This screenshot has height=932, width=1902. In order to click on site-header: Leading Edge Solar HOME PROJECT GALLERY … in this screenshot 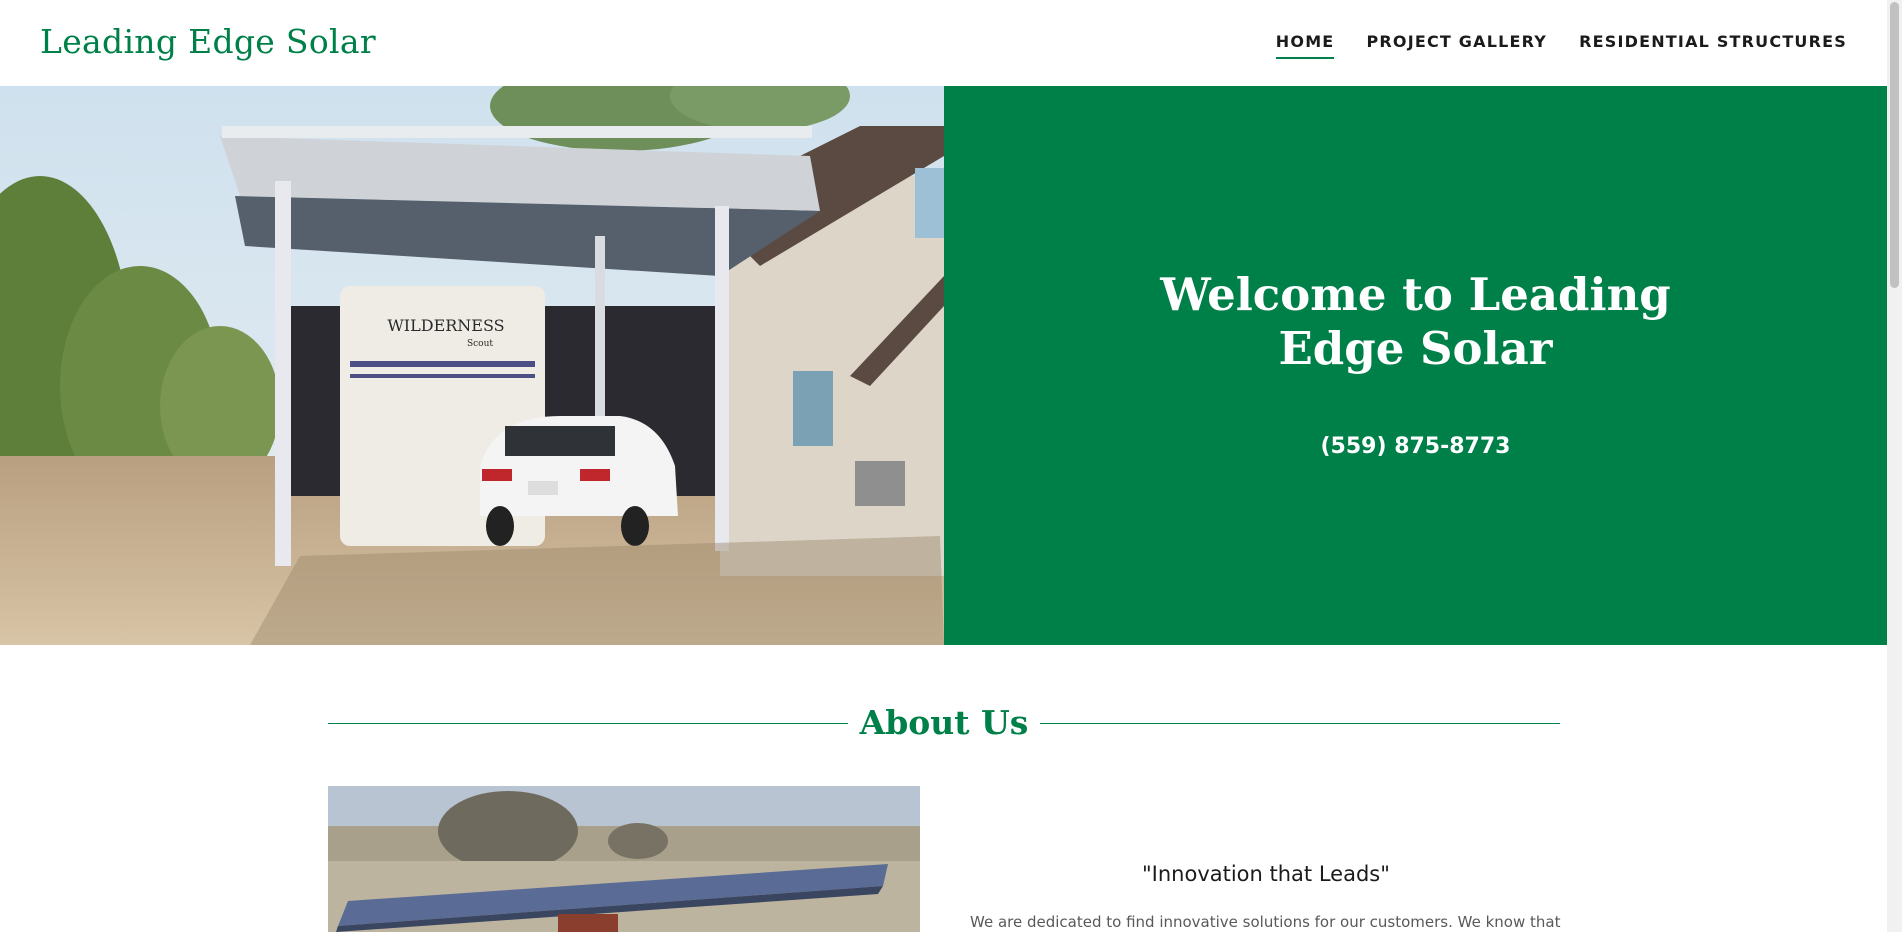, I will do `click(943, 43)`.